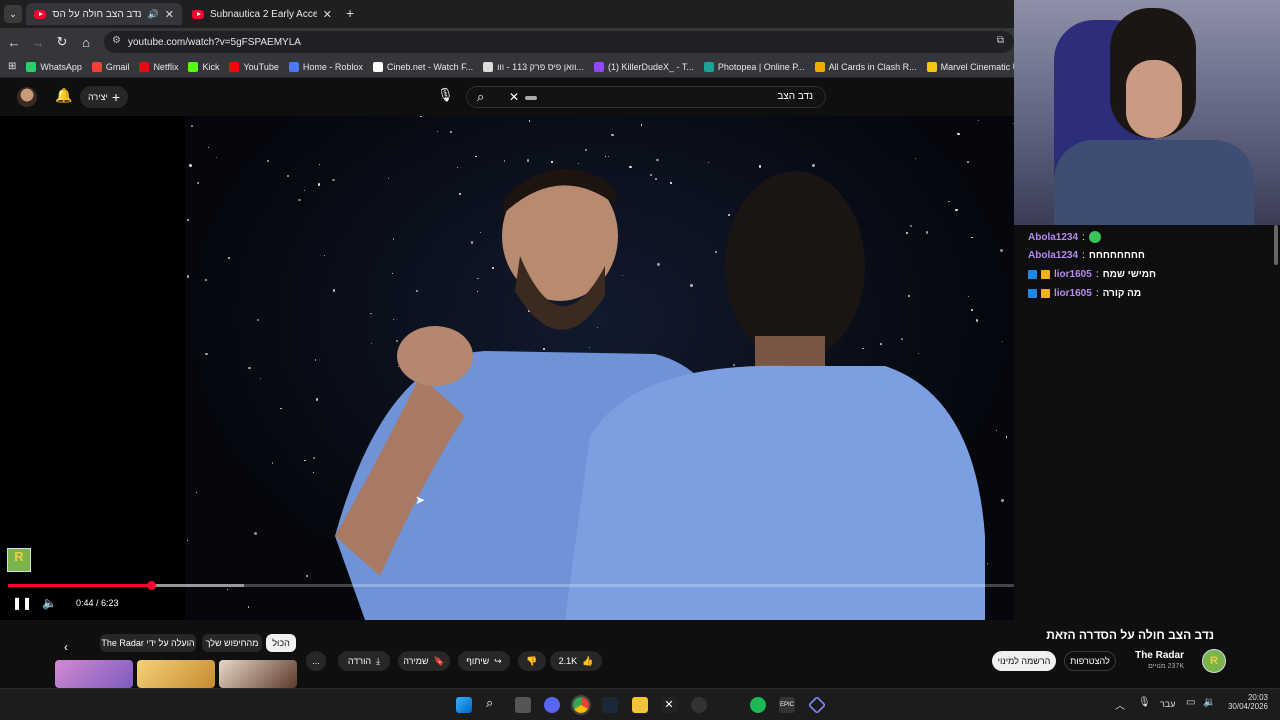 Image resolution: width=1280 pixels, height=720 pixels. I want to click on network-icon: ▭, so click(1190, 702).